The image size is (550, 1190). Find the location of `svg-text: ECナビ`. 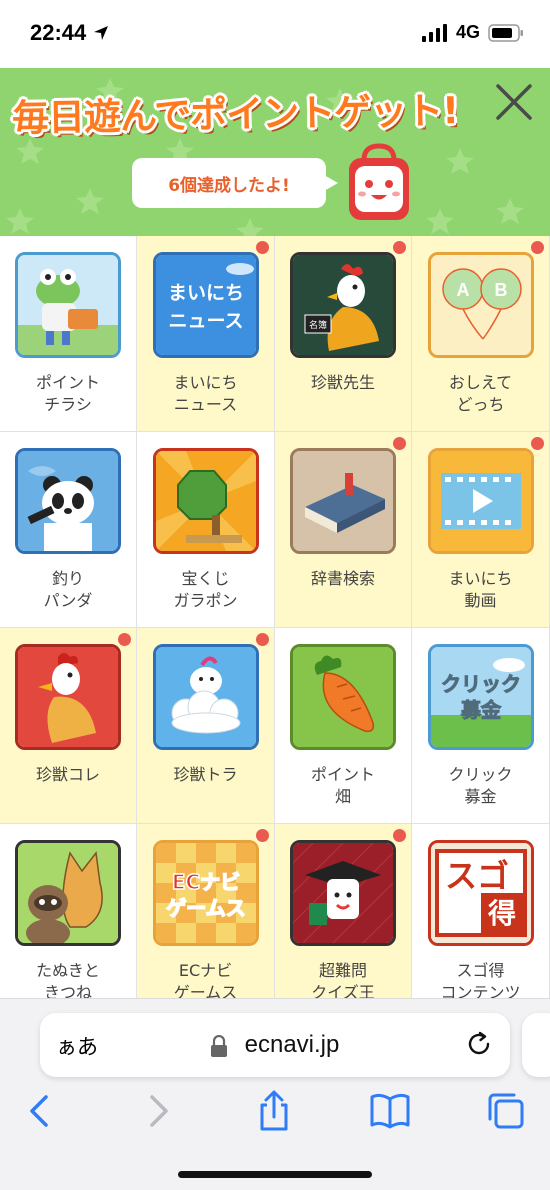

svg-text: ECナビ is located at coordinates (205, 882).